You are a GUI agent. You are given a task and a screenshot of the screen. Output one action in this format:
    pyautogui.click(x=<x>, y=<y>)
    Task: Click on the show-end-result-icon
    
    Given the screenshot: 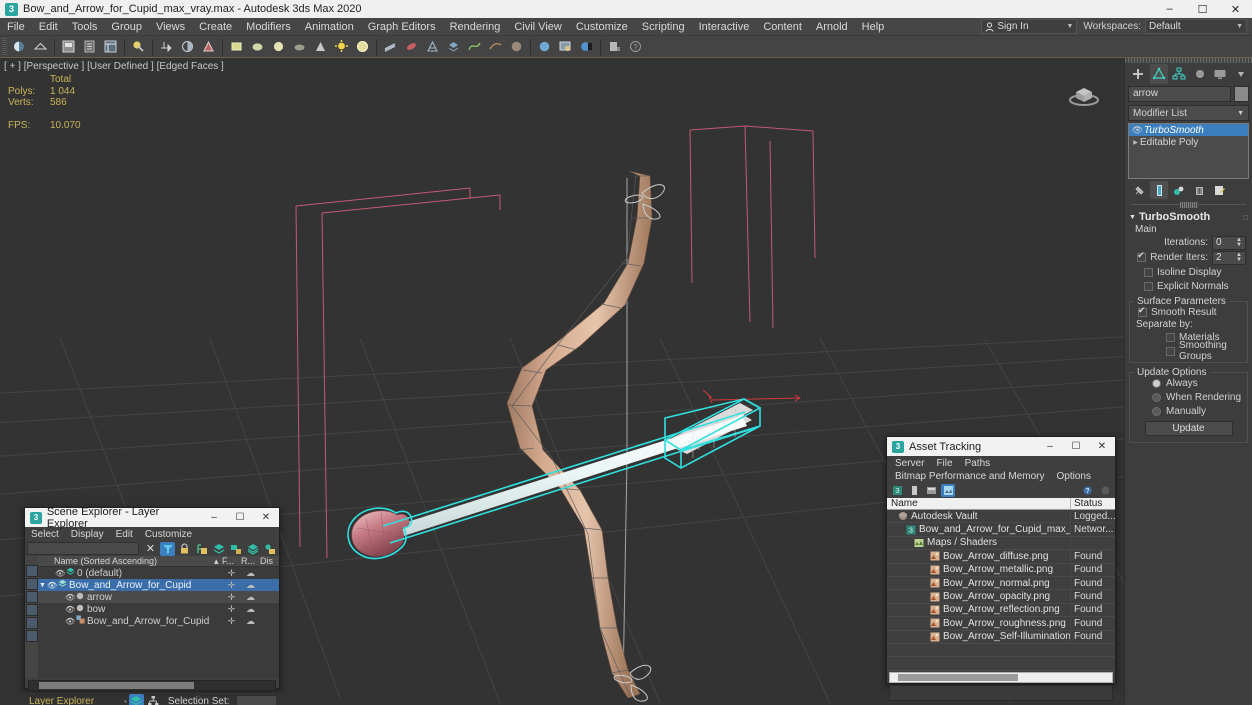 What is the action you would take?
    pyautogui.click(x=1159, y=190)
    